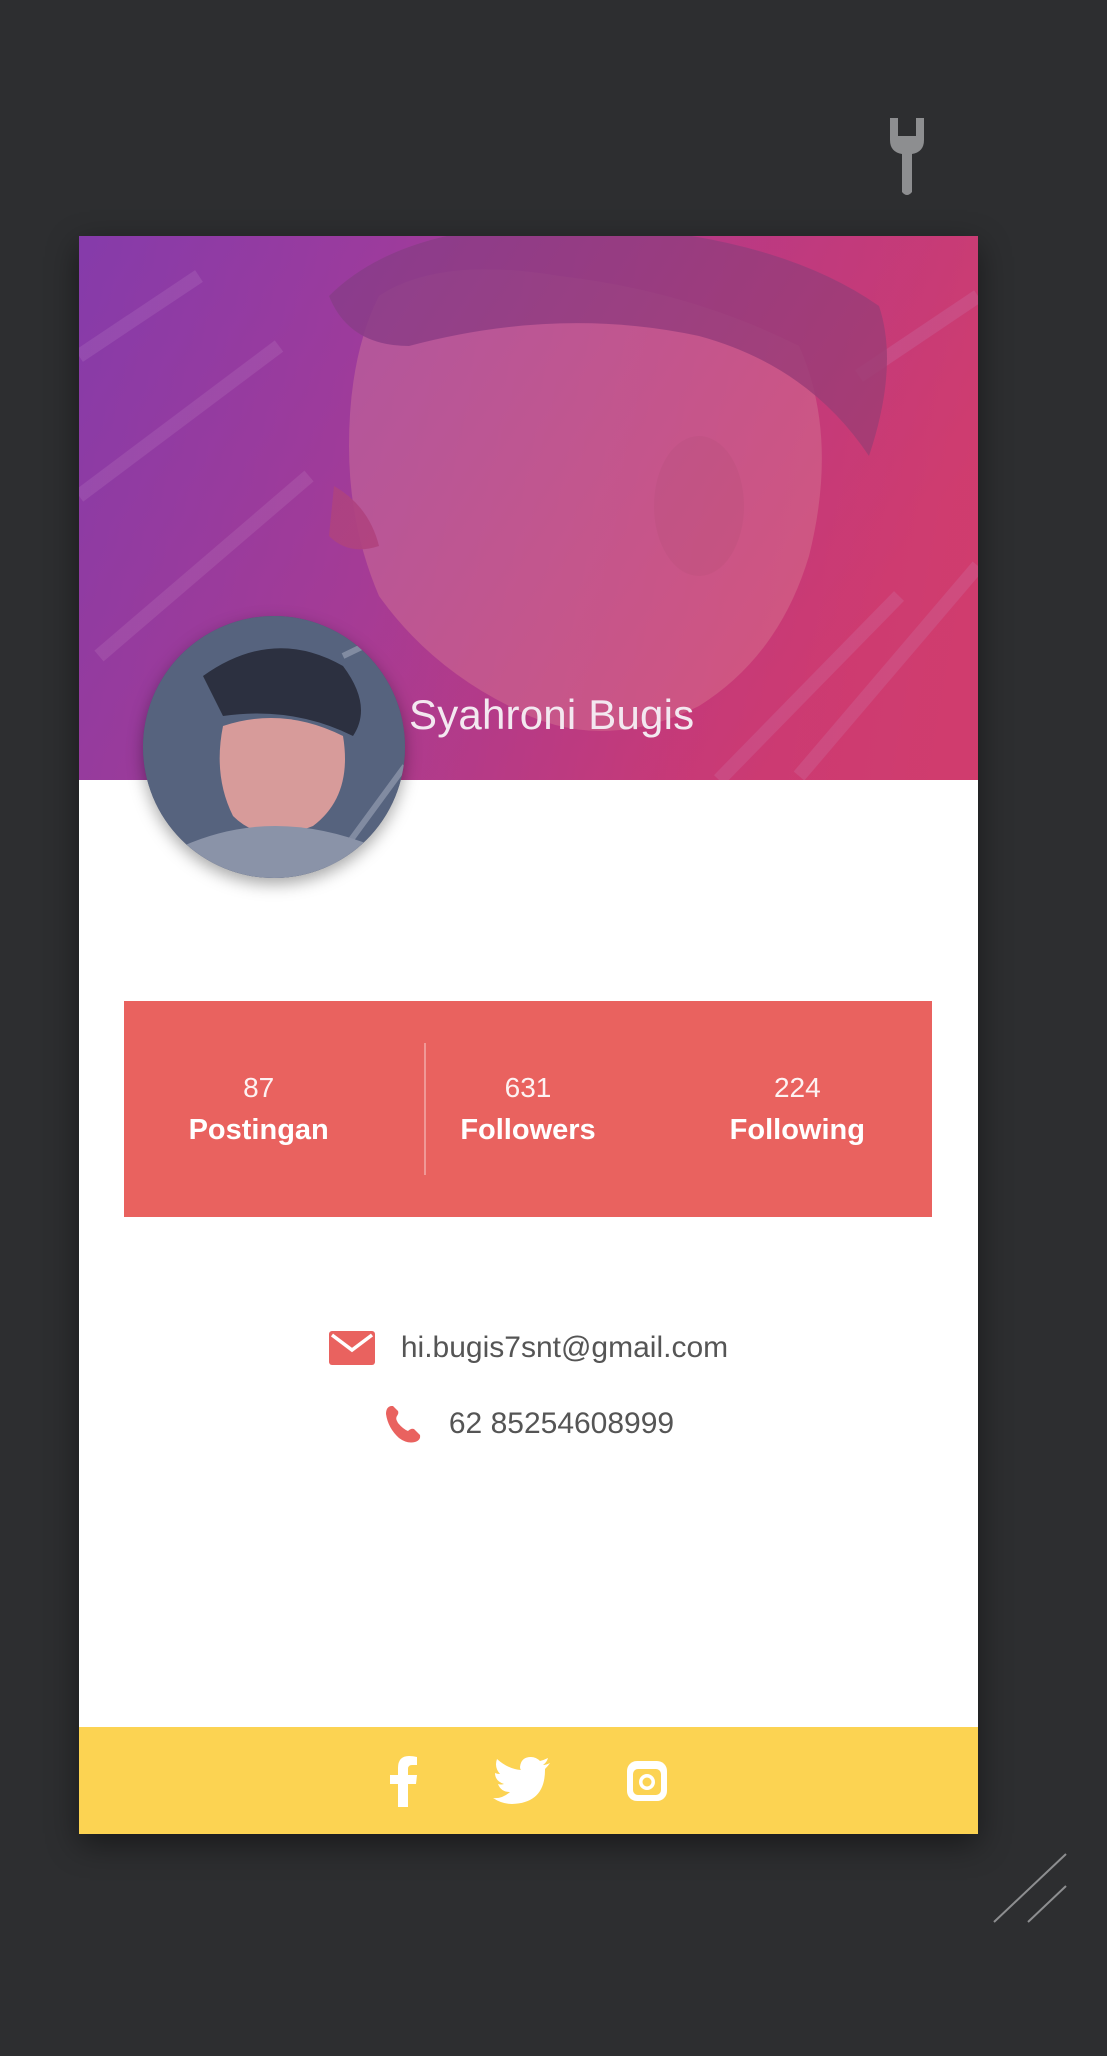 This screenshot has width=1107, height=2056. What do you see at coordinates (258, 1129) in the screenshot?
I see `stat-label: Postingan` at bounding box center [258, 1129].